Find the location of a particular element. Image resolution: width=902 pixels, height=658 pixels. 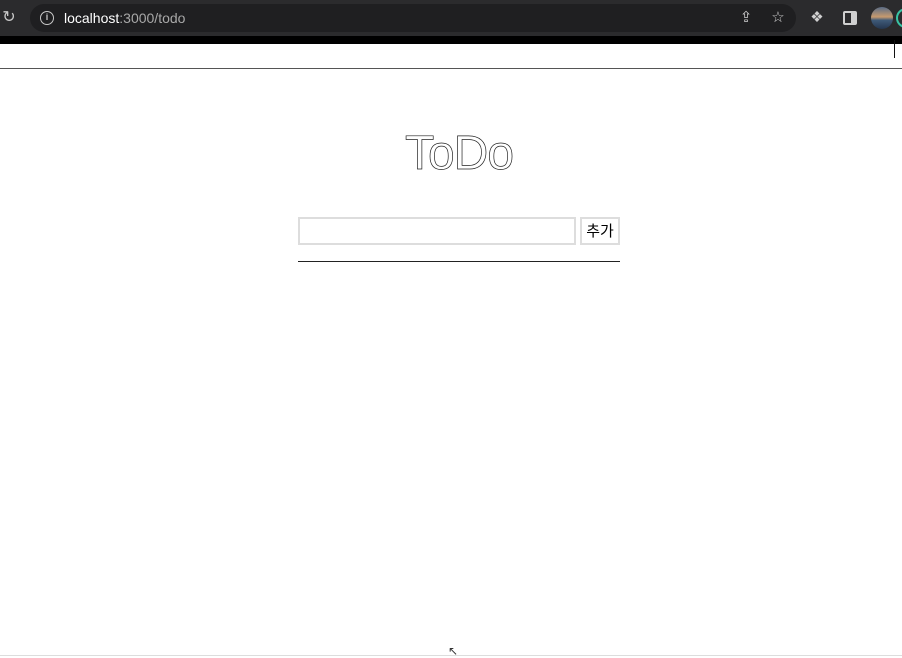

page-title: ToDo is located at coordinates (459, 154).